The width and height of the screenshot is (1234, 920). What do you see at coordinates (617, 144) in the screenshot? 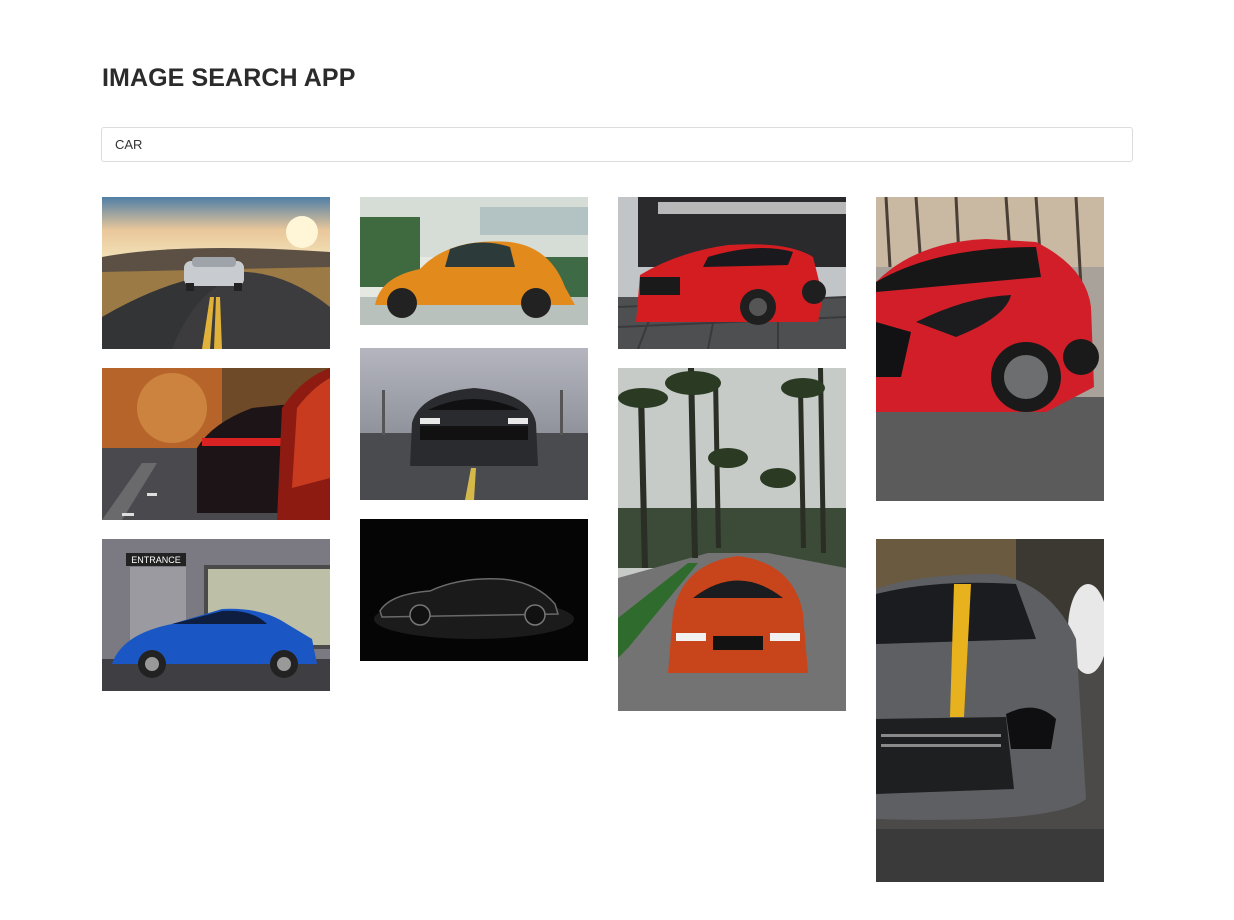
I see `search-input` at bounding box center [617, 144].